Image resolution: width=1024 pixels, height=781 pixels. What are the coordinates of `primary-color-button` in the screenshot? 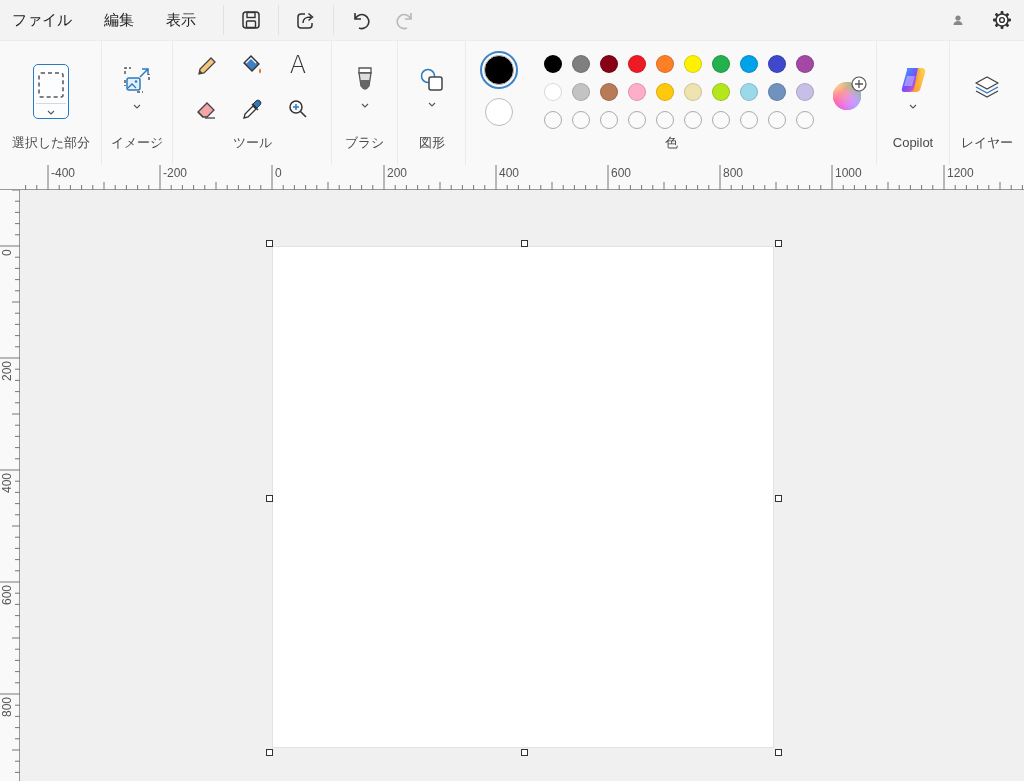 It's located at (499, 70).